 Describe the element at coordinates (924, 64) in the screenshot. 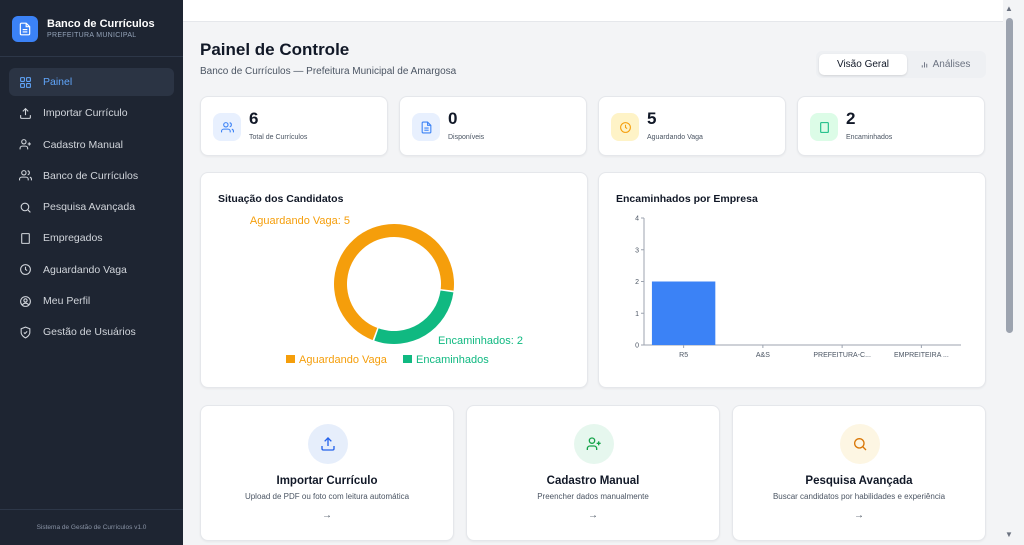

I see `bar-chart-icon` at that location.